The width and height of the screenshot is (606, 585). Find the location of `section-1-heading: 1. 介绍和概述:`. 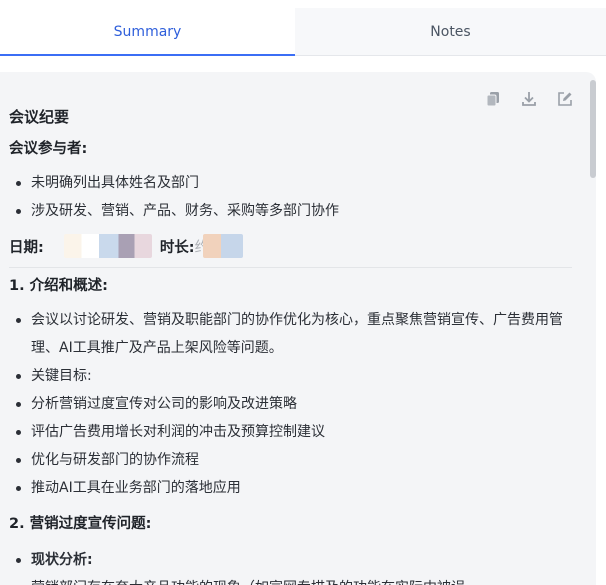

section-1-heading: 1. 介绍和概述: is located at coordinates (58, 286).